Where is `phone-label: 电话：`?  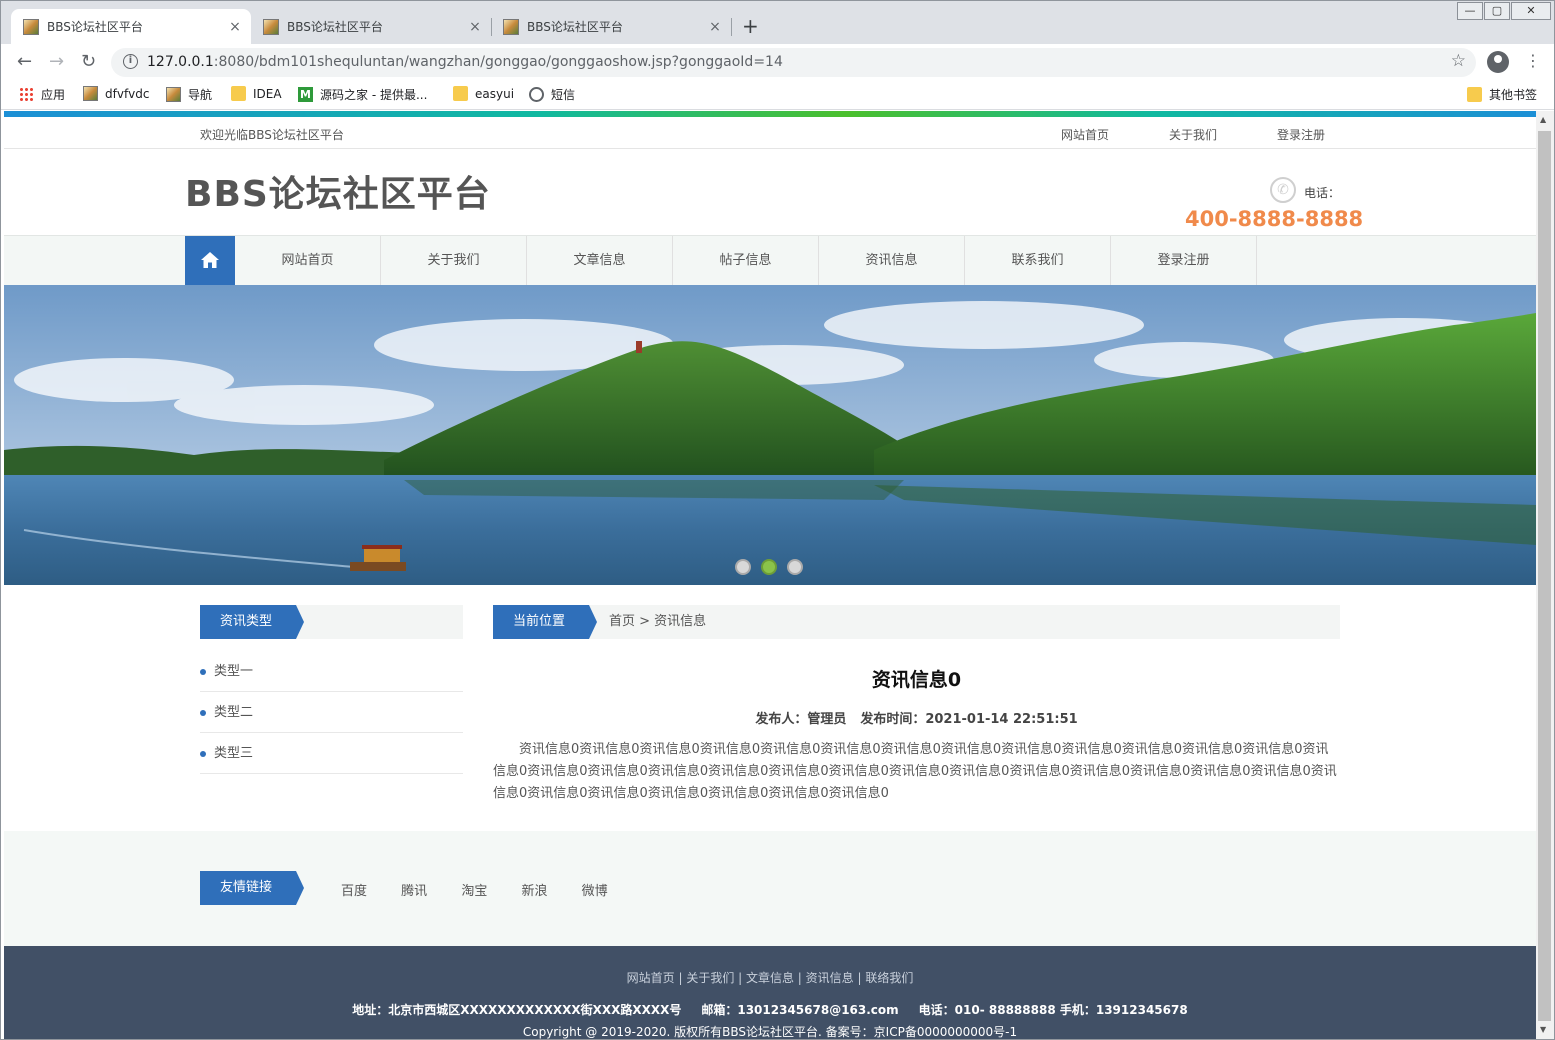
phone-label: 电话： is located at coordinates (1322, 193).